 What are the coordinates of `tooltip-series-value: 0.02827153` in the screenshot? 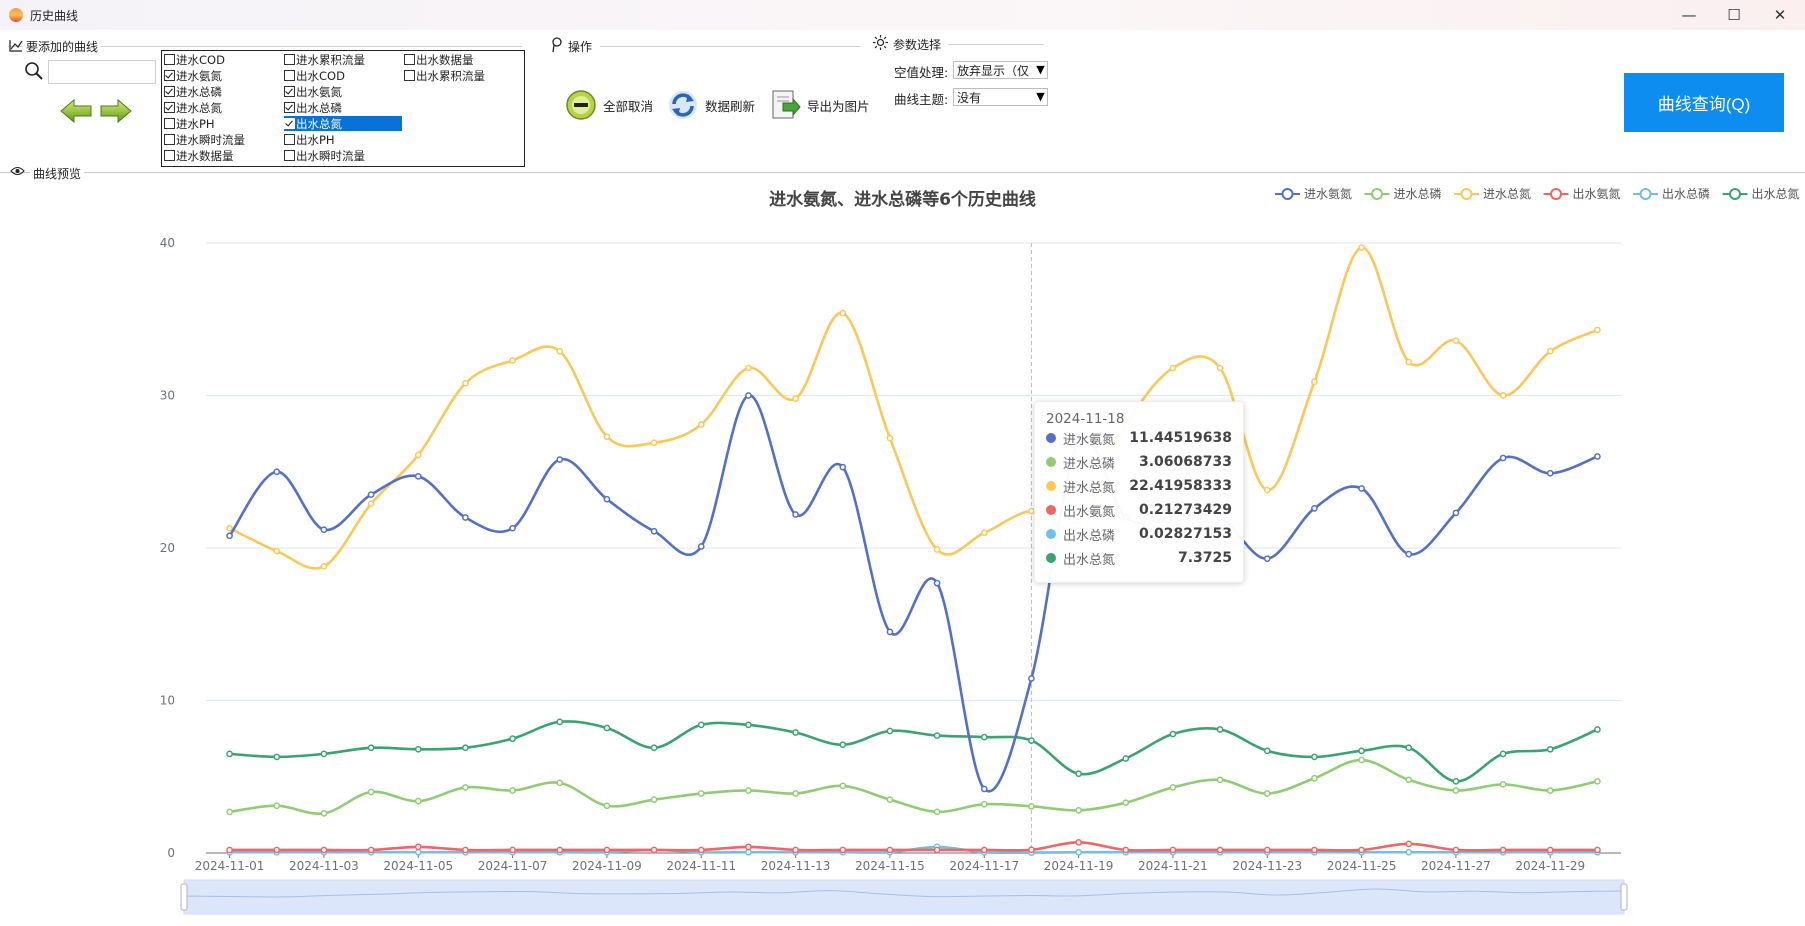 It's located at (1185, 534).